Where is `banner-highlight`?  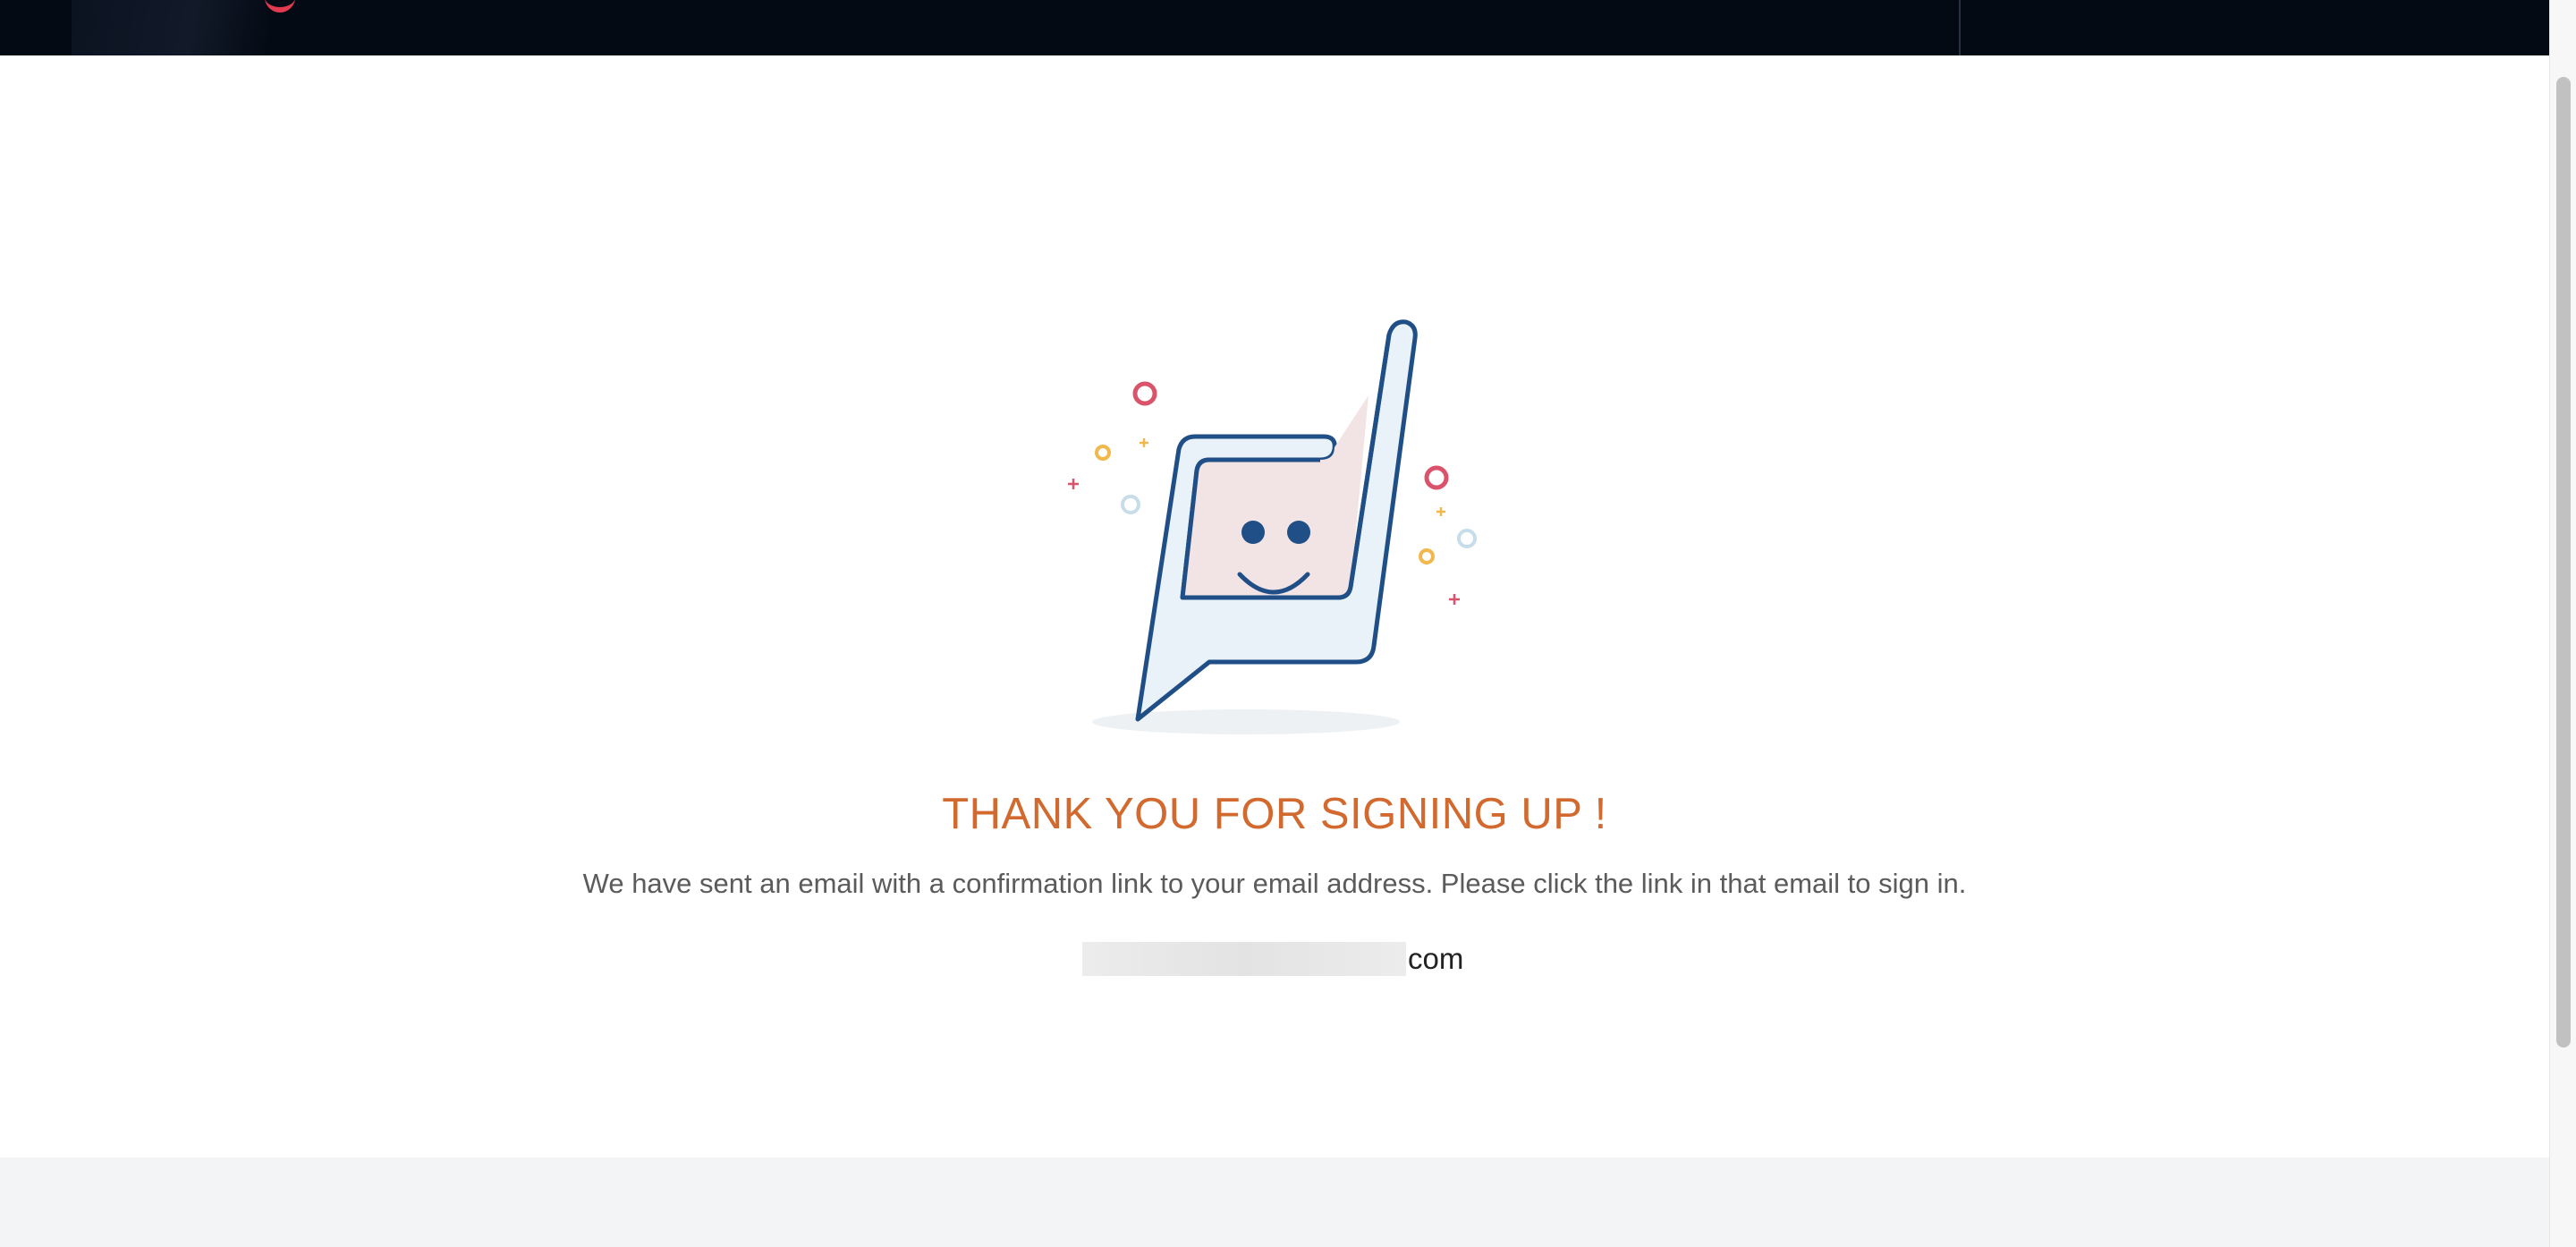
banner-highlight is located at coordinates (170, 27).